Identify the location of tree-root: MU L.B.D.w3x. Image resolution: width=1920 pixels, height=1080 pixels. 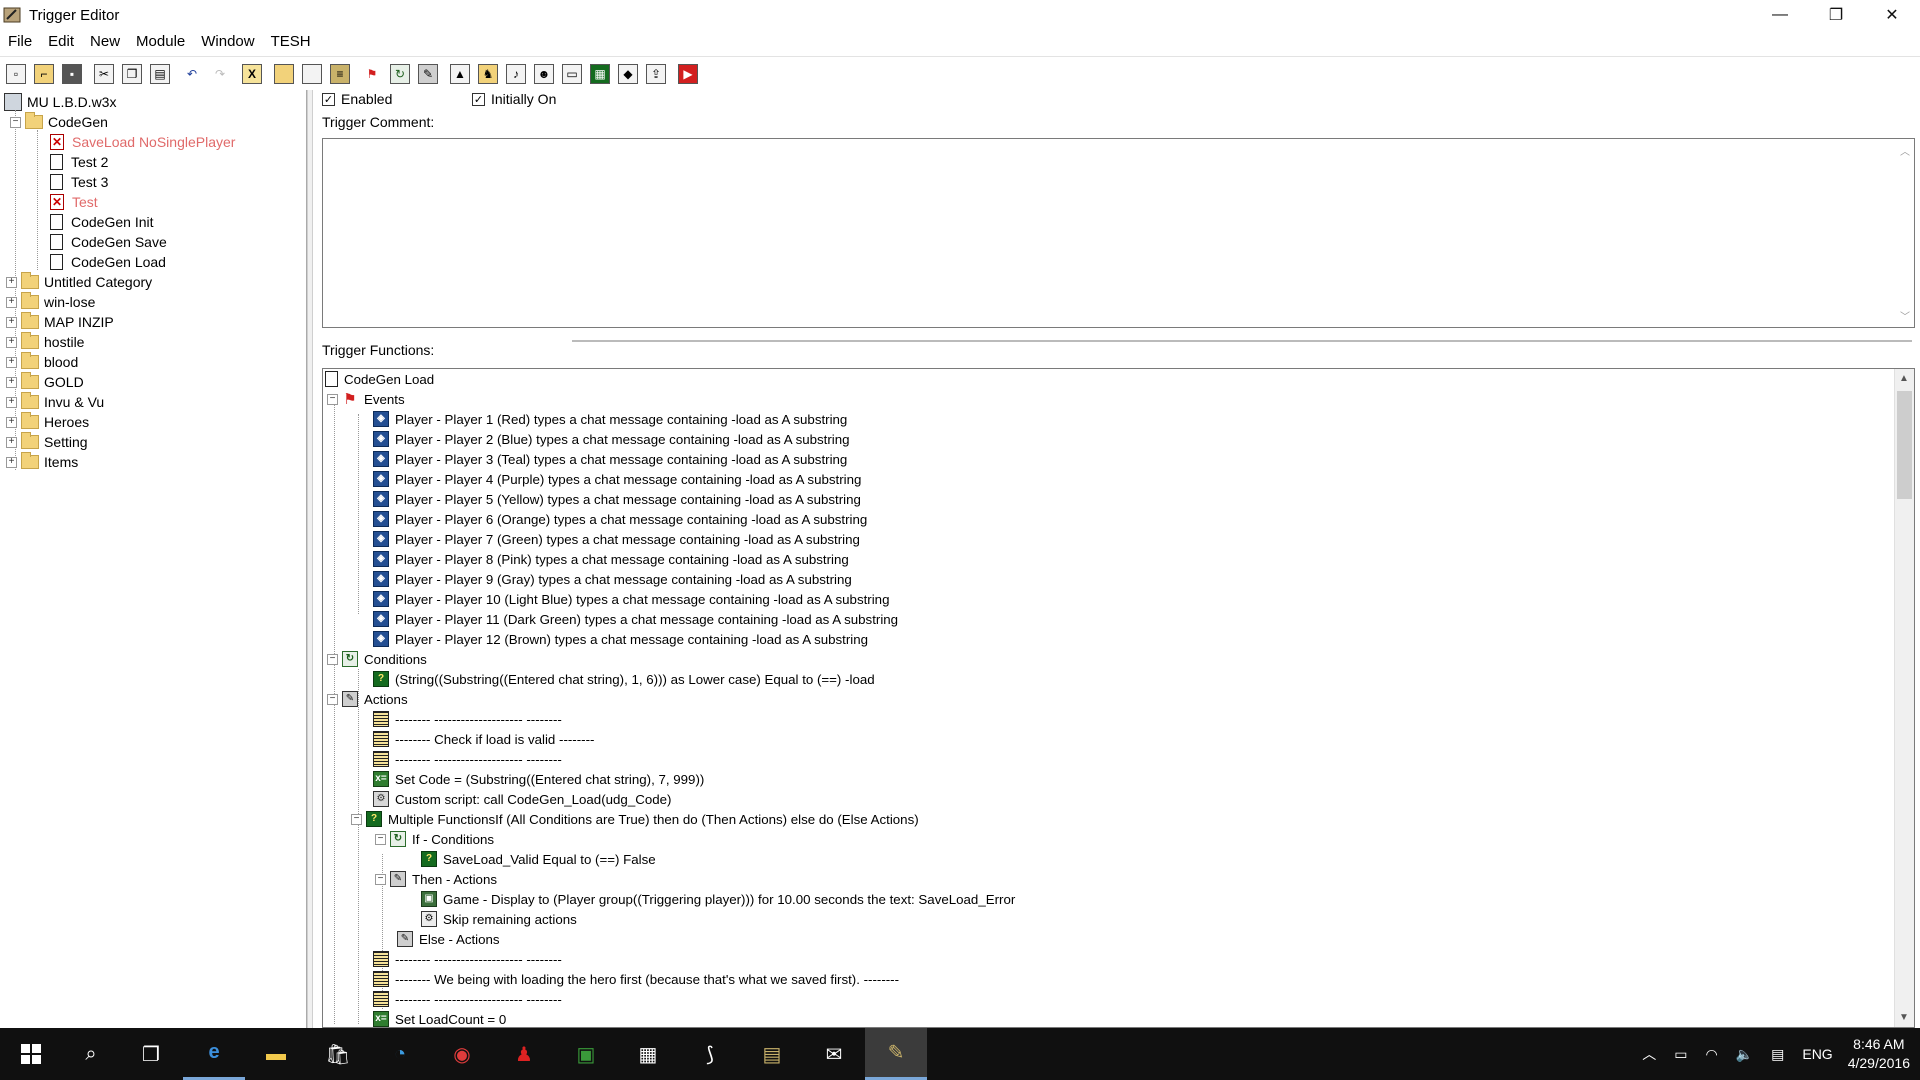
(60, 102).